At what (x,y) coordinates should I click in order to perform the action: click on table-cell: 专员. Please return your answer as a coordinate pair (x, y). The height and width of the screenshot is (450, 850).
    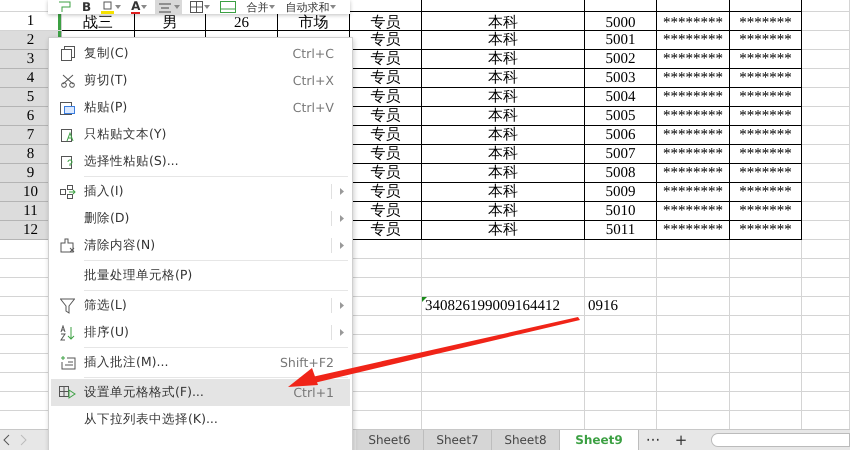
    Looking at the image, I should click on (386, 21).